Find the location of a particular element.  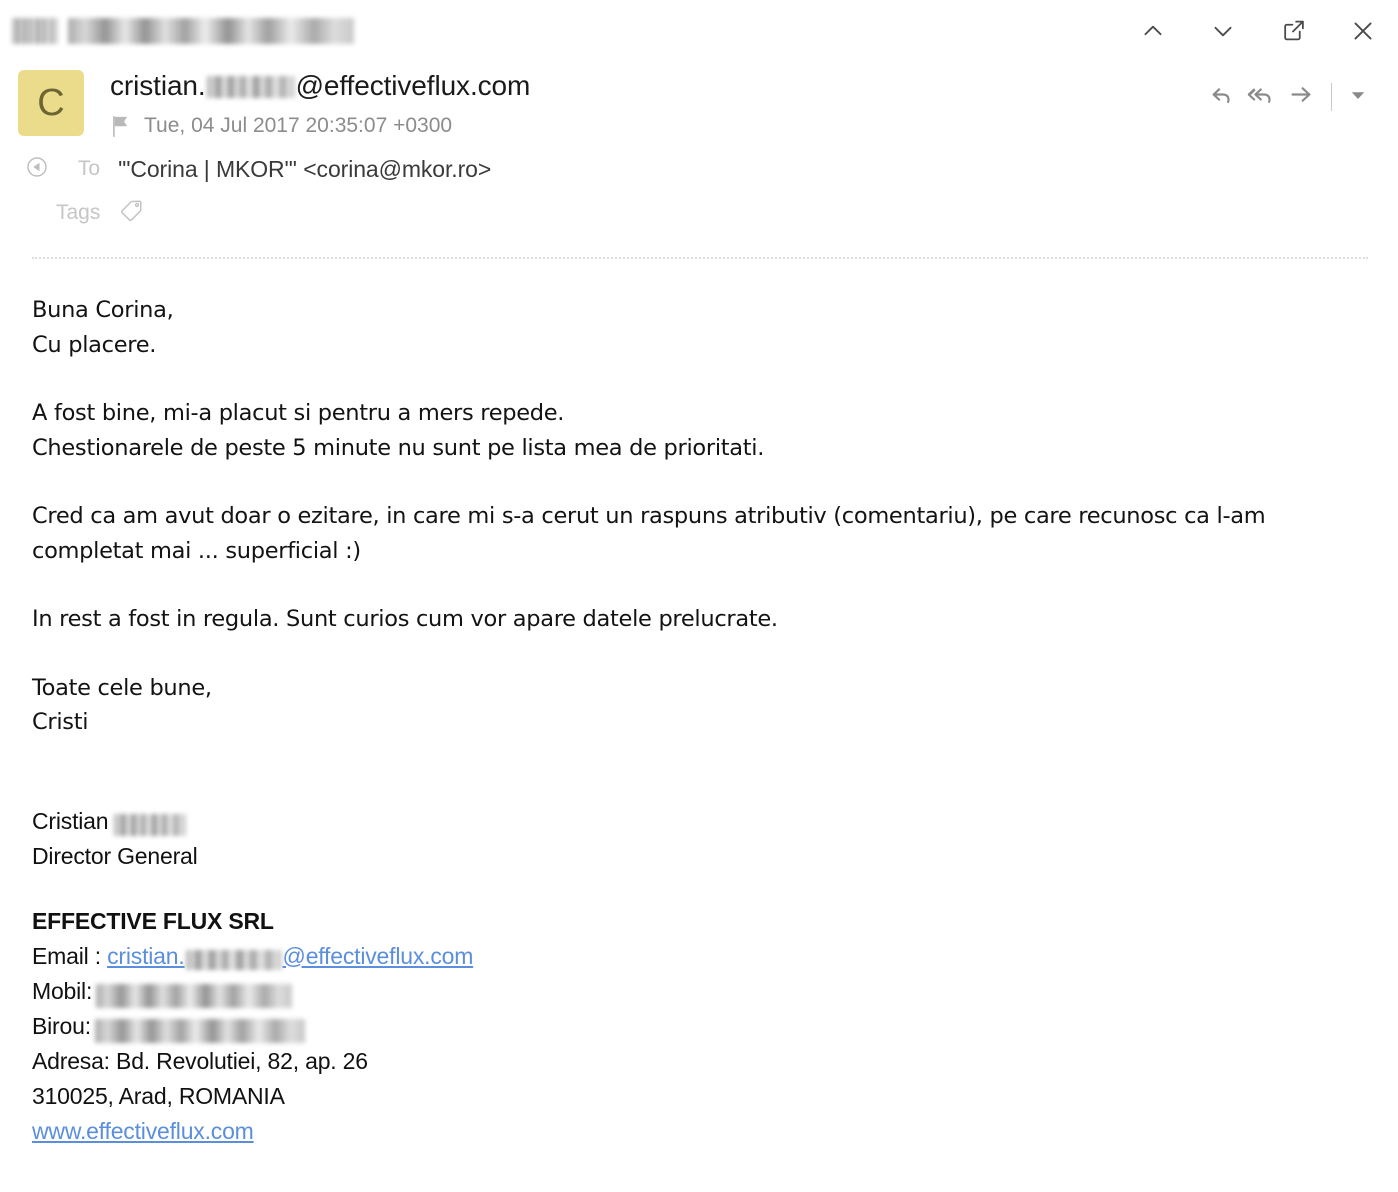

signature-company: EFFECTIVE FLUX SRL is located at coordinates (153, 920).